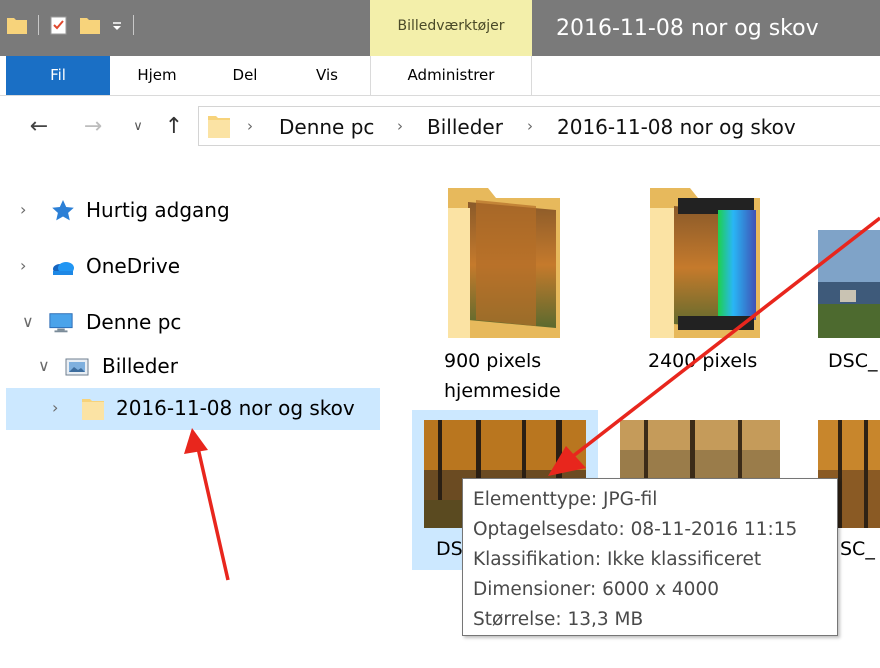 The image size is (880, 668). Describe the element at coordinates (193, 367) in the screenshot. I see `nav-item-pictures: ∨ Billeder` at that location.